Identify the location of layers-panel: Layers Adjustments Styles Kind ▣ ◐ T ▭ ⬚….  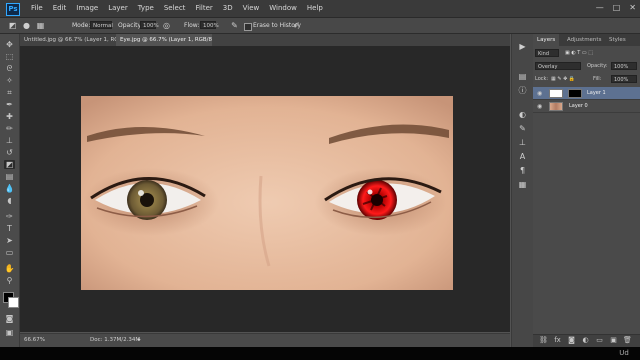
(586, 190).